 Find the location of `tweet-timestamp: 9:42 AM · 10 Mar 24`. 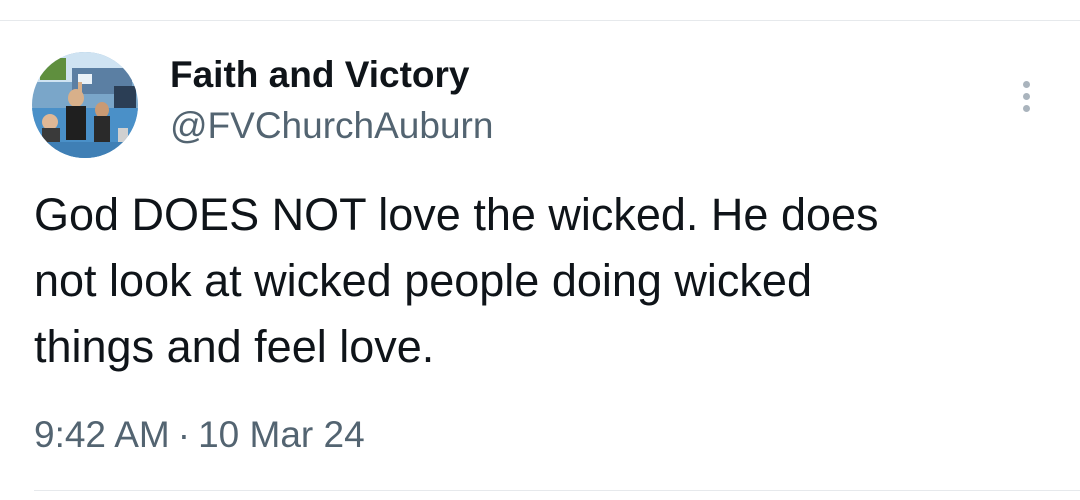

tweet-timestamp: 9:42 AM · 10 Mar 24 is located at coordinates (199, 435).